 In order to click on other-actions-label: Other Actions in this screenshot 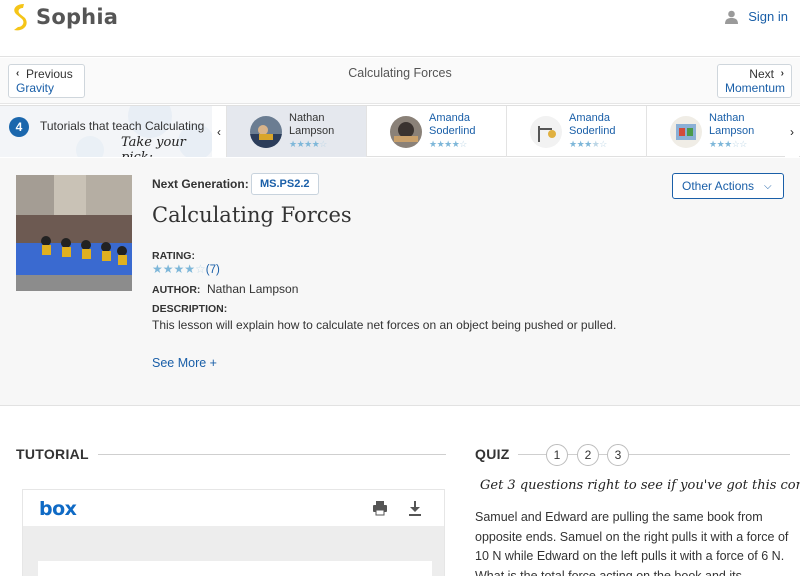, I will do `click(718, 186)`.